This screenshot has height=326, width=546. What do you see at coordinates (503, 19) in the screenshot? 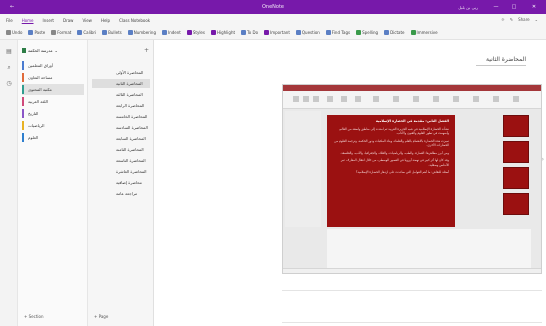
I see `menu-tool-0: ☼` at bounding box center [503, 19].